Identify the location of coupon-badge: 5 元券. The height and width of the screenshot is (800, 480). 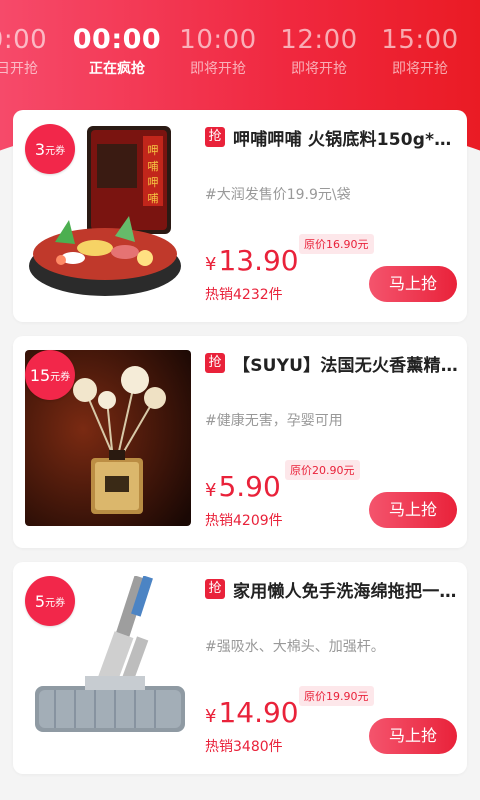
(50, 601).